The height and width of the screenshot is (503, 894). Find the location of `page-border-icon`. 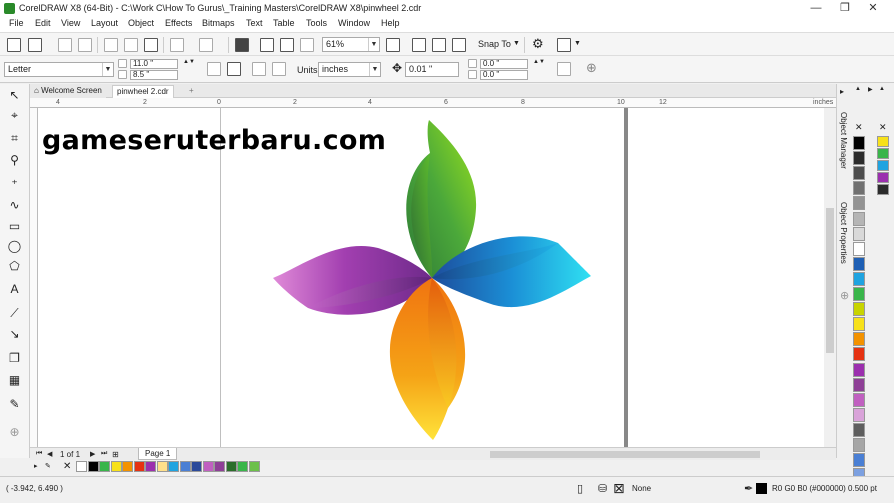

page-border-icon is located at coordinates (564, 69).